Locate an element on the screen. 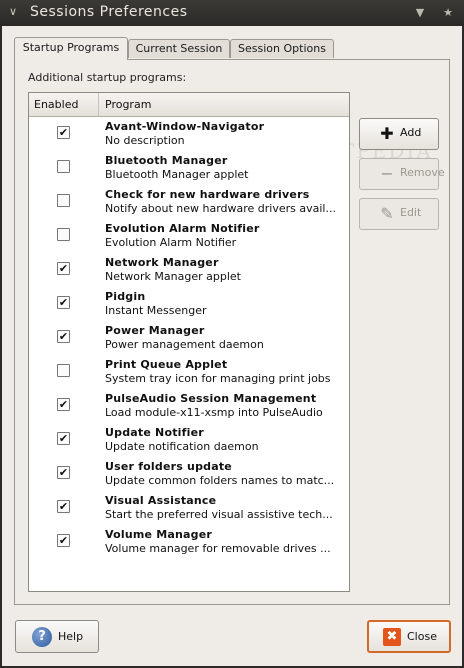 The width and height of the screenshot is (464, 668). program-name: Avant-Window-Navigator is located at coordinates (185, 126).